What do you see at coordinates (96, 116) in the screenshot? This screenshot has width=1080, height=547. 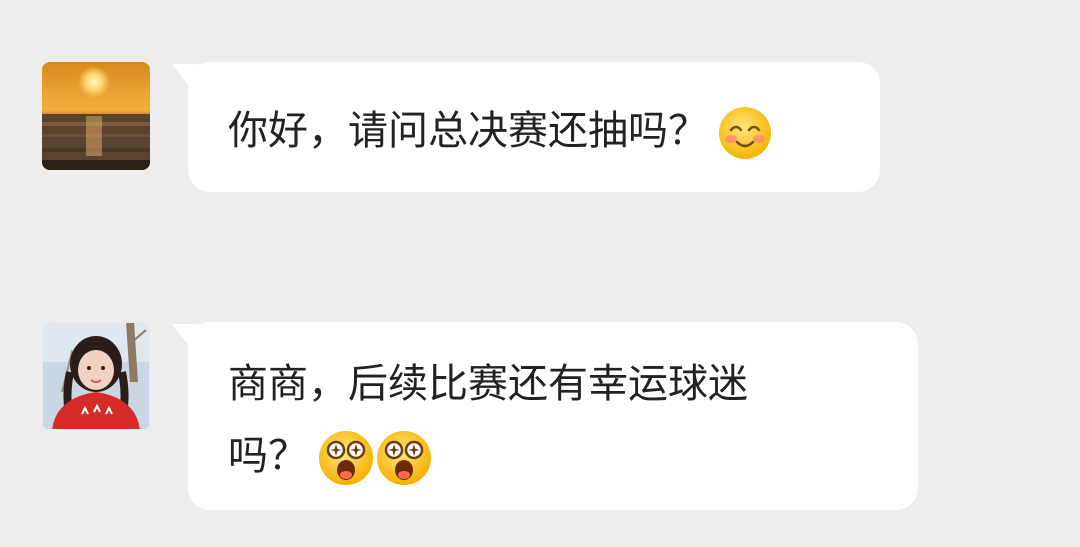 I see `sunset-avatar` at bounding box center [96, 116].